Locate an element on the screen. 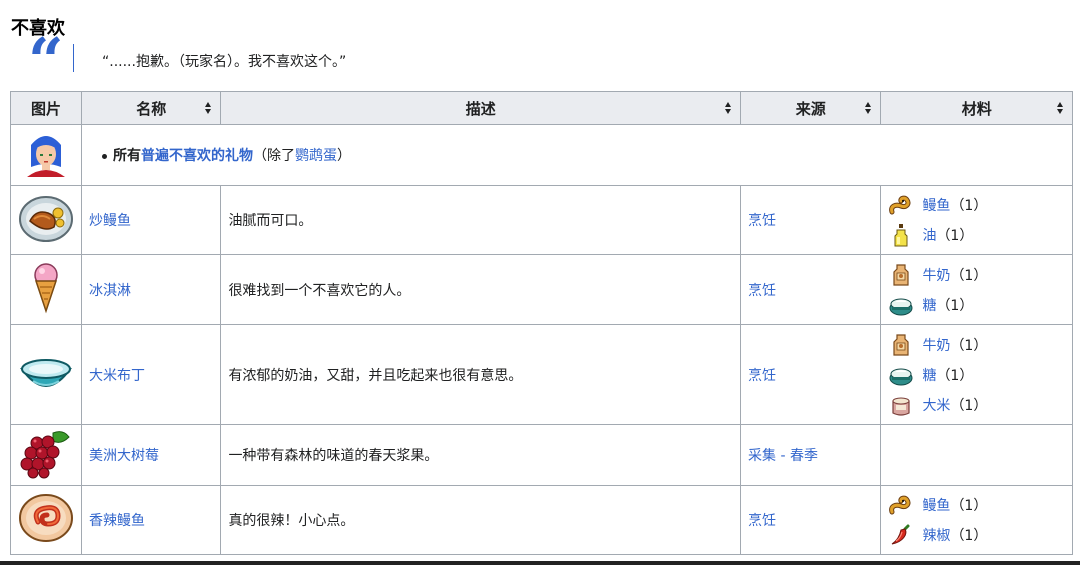 The width and height of the screenshot is (1080, 565). item-name-link: 美洲大树莓 is located at coordinates (124, 456).